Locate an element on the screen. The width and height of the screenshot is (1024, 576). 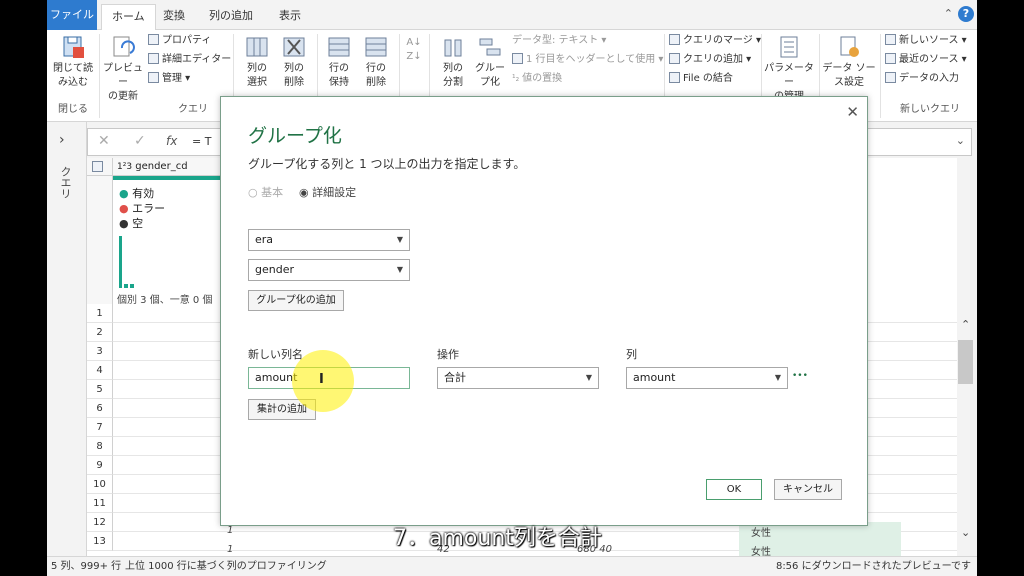
queries-pane: › クエリ is located at coordinates (67, 339).